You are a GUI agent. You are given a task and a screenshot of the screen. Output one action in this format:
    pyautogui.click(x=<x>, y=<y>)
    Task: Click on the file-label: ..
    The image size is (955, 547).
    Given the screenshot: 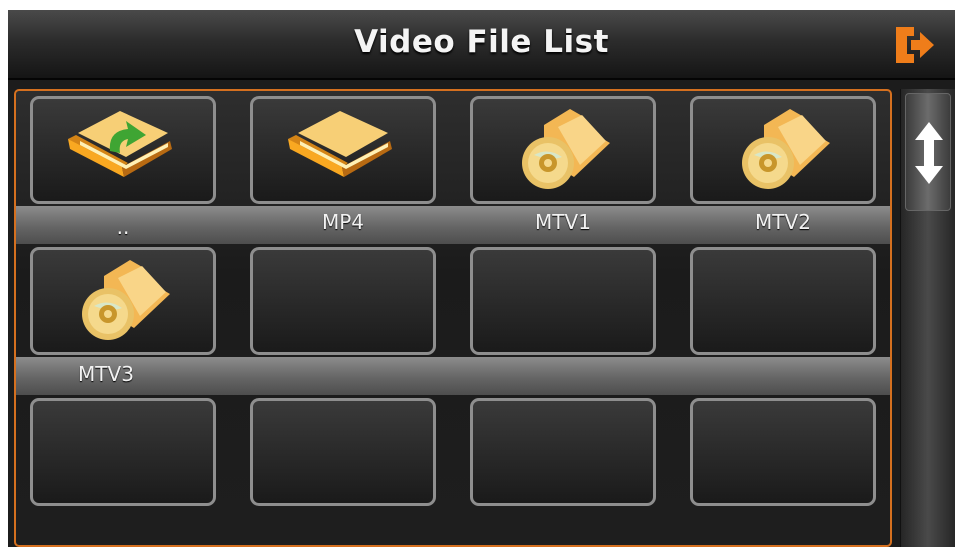 What is the action you would take?
    pyautogui.click(x=123, y=227)
    